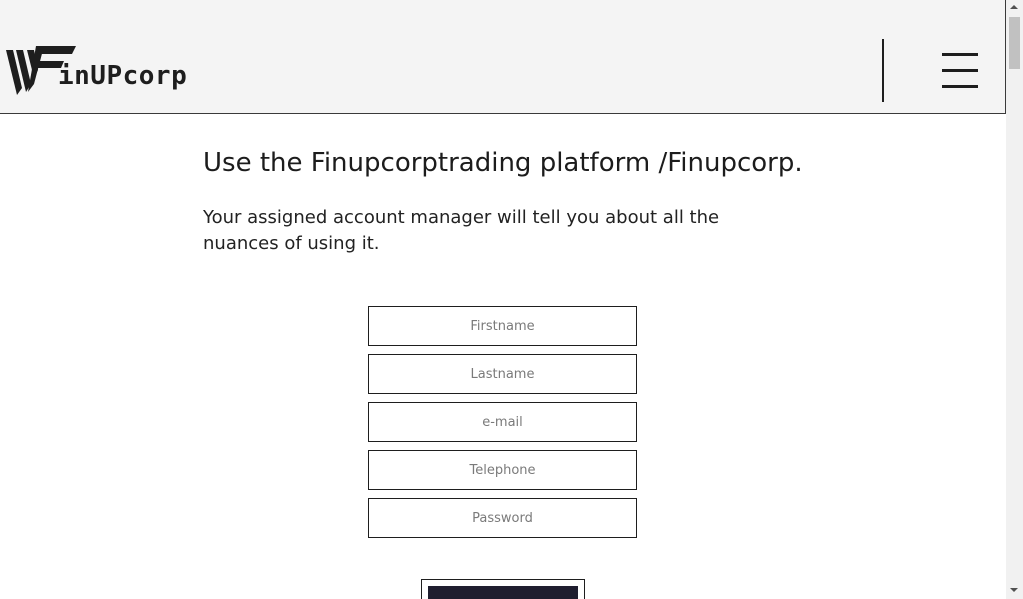 Image resolution: width=1023 pixels, height=599 pixels. What do you see at coordinates (503, 592) in the screenshot?
I see `submit-button` at bounding box center [503, 592].